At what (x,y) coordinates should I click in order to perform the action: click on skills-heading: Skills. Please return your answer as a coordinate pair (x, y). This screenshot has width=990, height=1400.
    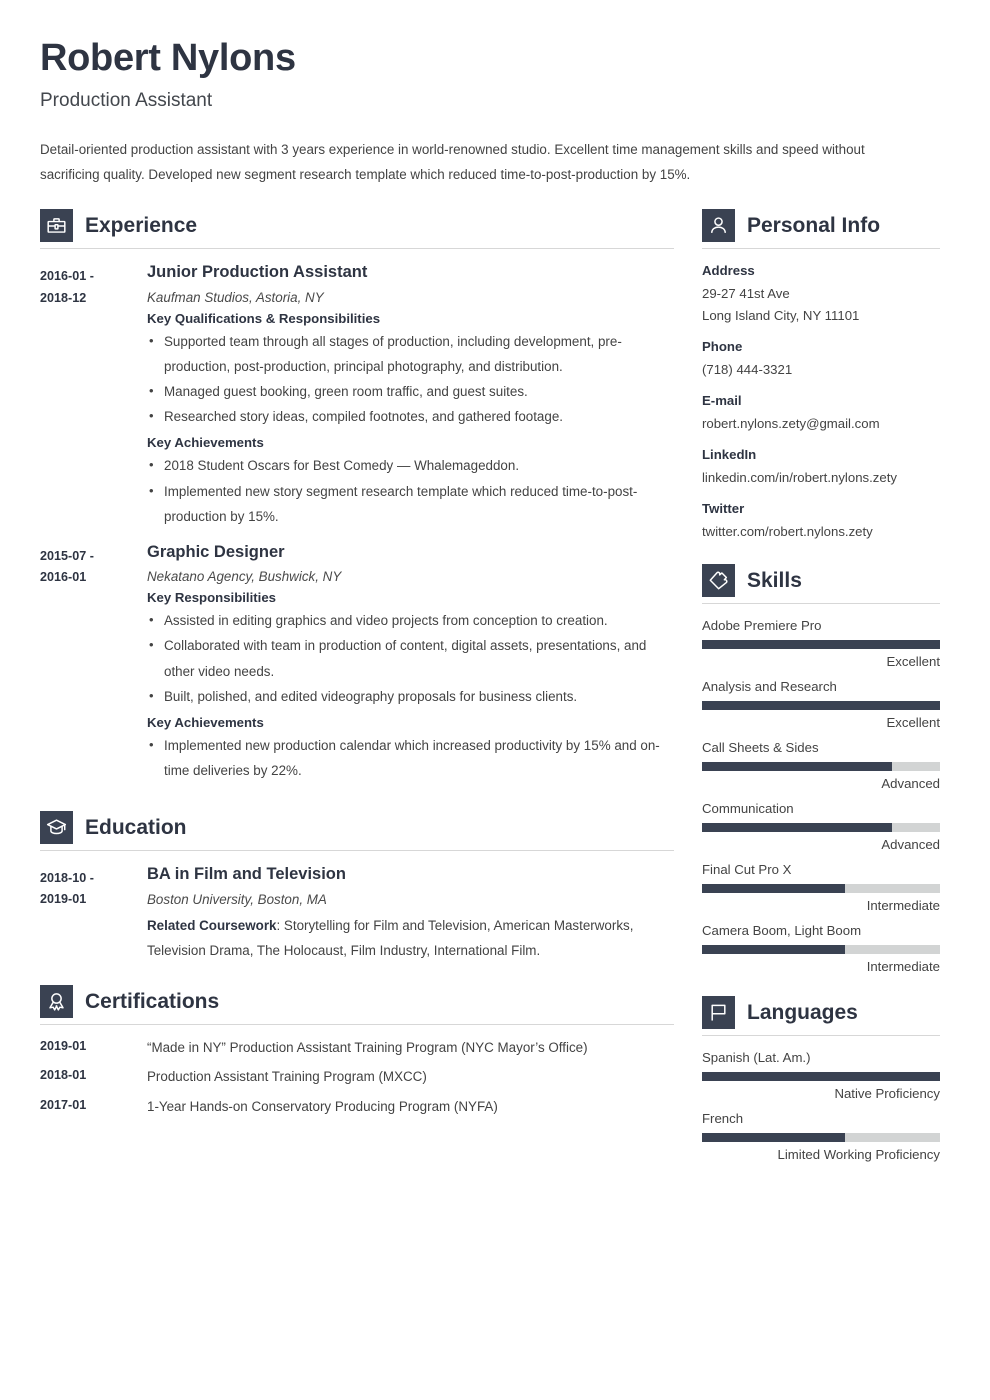
    Looking at the image, I should click on (821, 581).